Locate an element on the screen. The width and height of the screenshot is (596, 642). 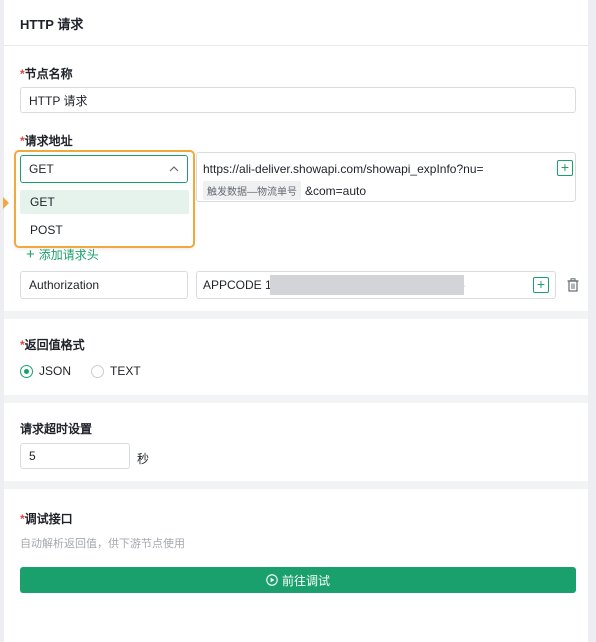
go-debug-label: 前往调试 is located at coordinates (305, 580).